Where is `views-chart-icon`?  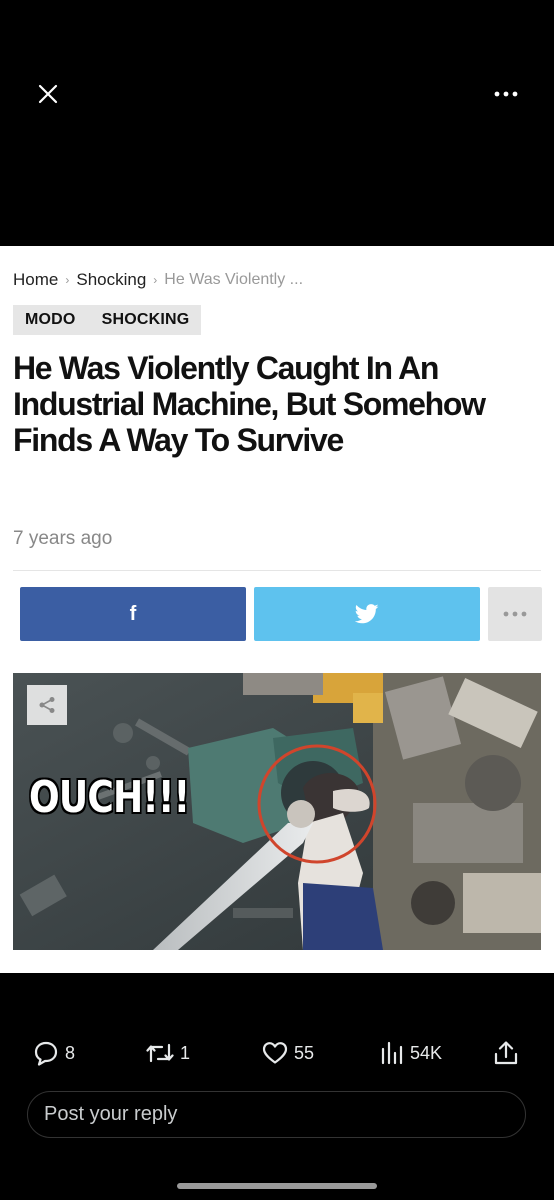 views-chart-icon is located at coordinates (392, 1053).